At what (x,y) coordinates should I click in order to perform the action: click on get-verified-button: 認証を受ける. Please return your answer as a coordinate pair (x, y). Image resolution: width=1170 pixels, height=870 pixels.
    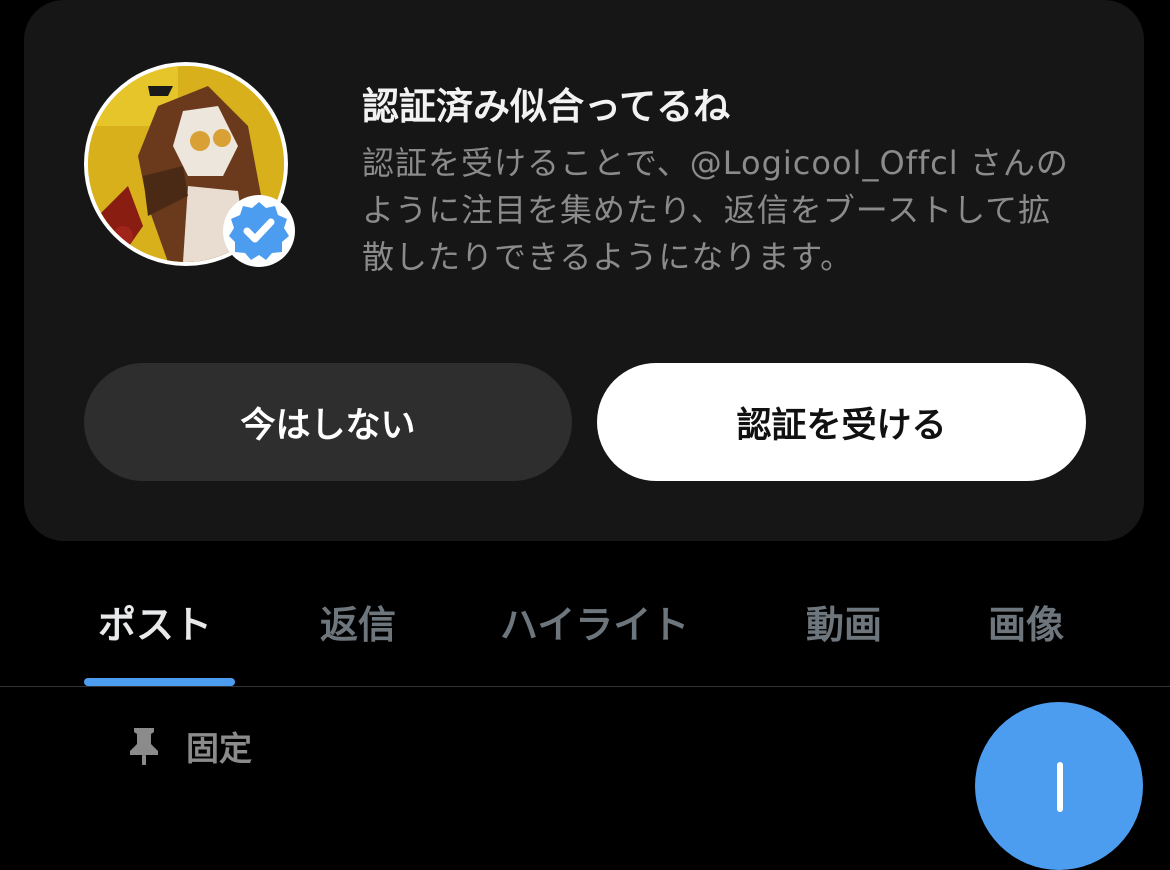
    Looking at the image, I should click on (841, 422).